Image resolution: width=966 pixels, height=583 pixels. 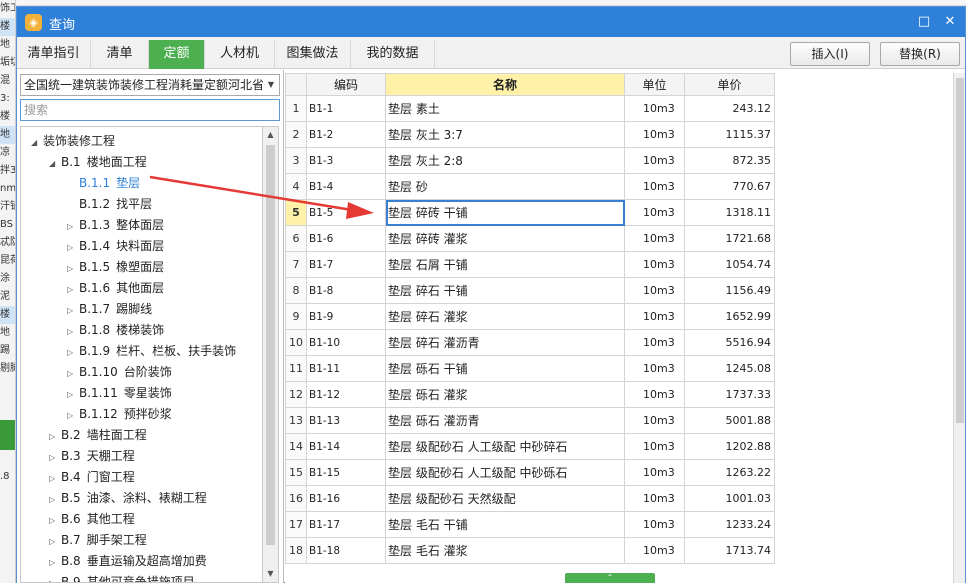 What do you see at coordinates (120, 54) in the screenshot?
I see `tab-bill: 清单` at bounding box center [120, 54].